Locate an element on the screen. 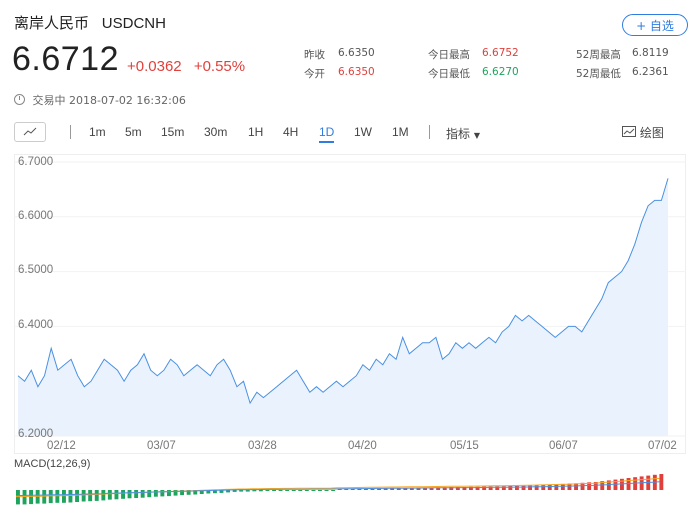  stat-value: 6.6752 is located at coordinates (500, 53).